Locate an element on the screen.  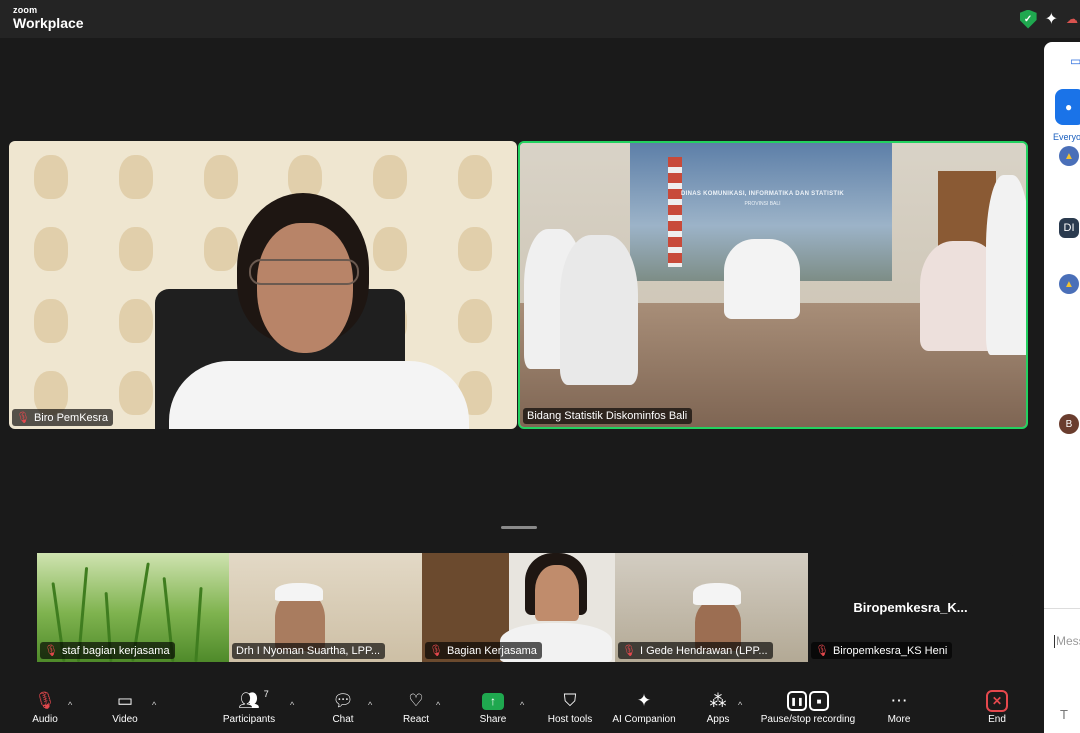
tower-image is located at coordinates (675, 212).